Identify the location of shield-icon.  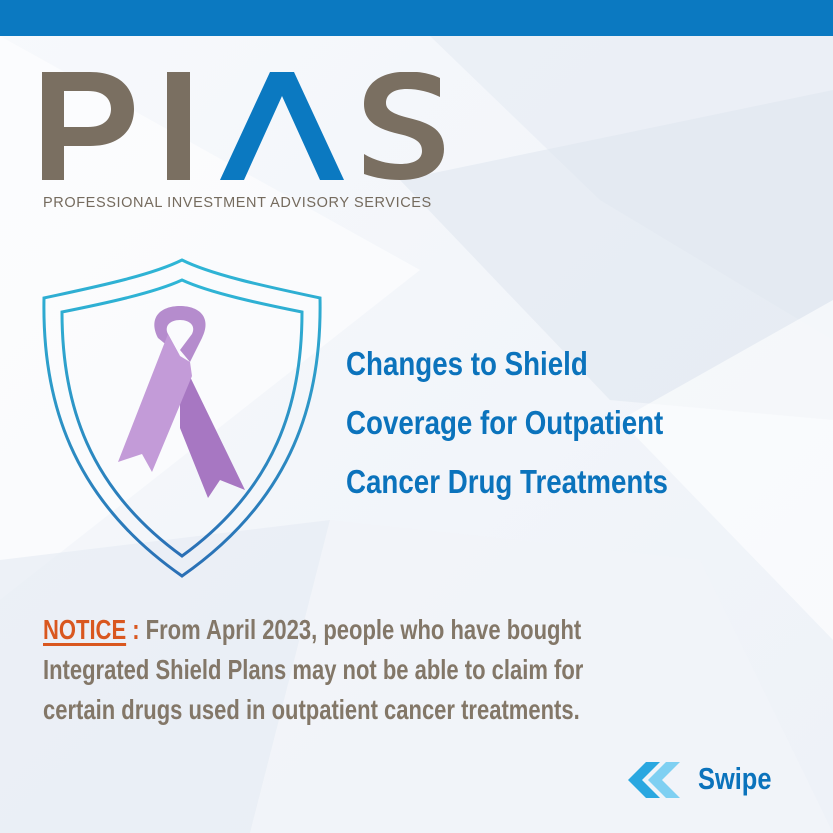
(182, 418).